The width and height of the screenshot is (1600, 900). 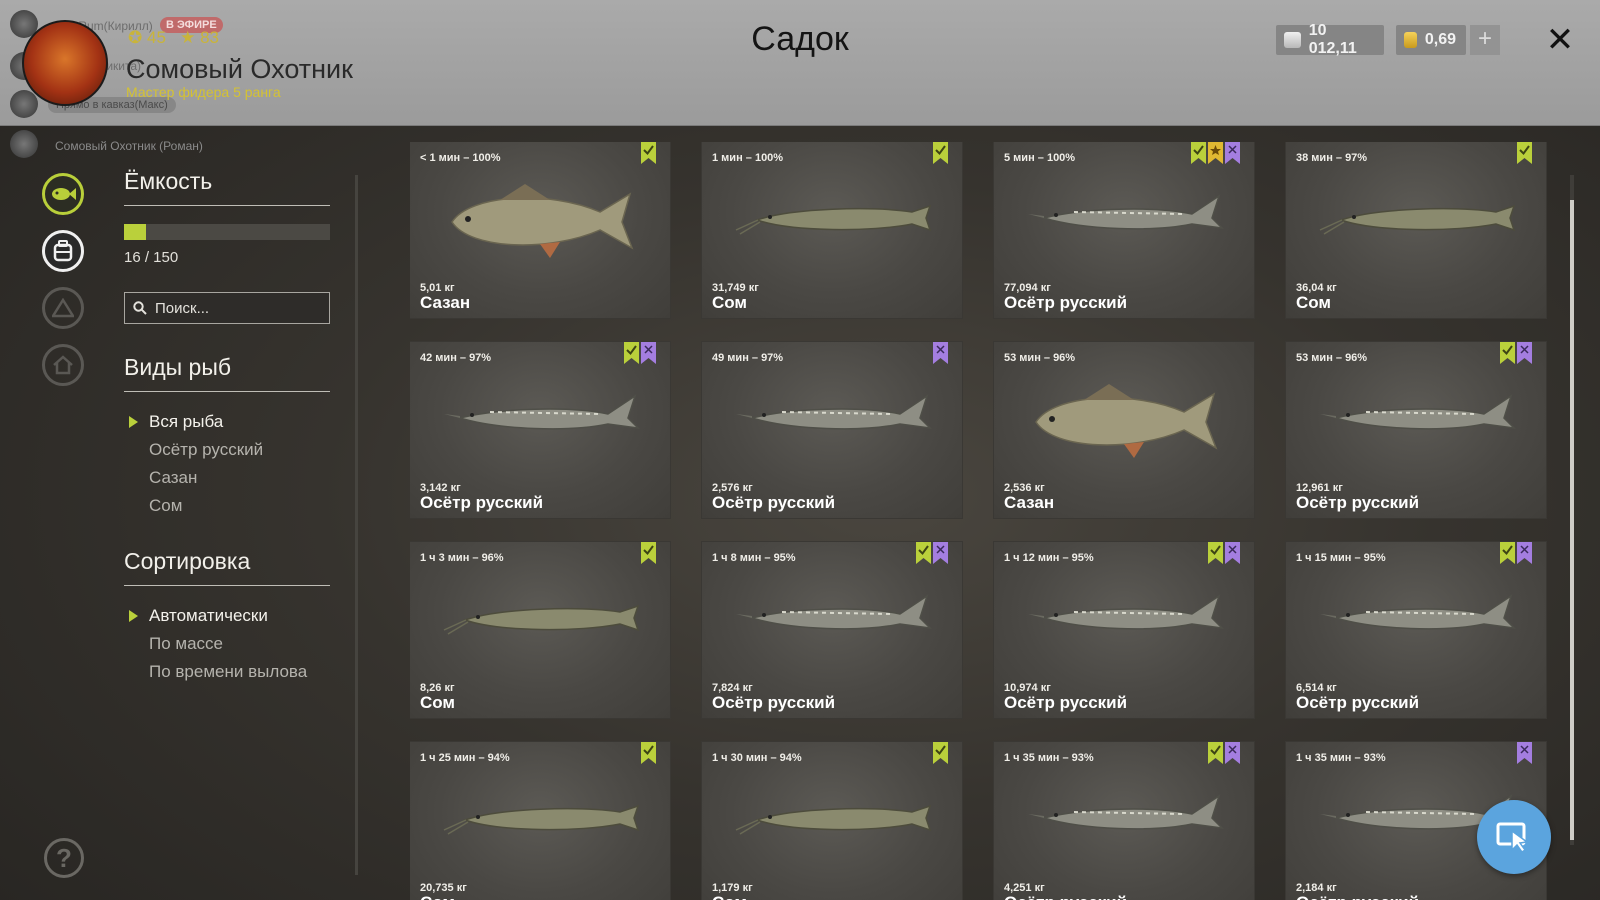 What do you see at coordinates (832, 630) in the screenshot?
I see `fish-card: 1 ч 8 мин – 95% 7,824 кг Осётр русский` at bounding box center [832, 630].